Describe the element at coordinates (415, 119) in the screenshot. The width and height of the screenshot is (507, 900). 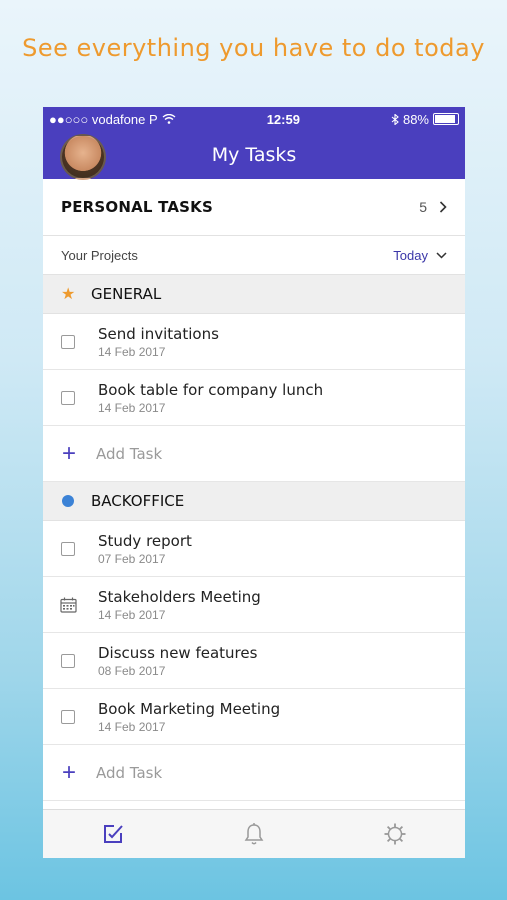
I see `battery-text: 88%` at that location.